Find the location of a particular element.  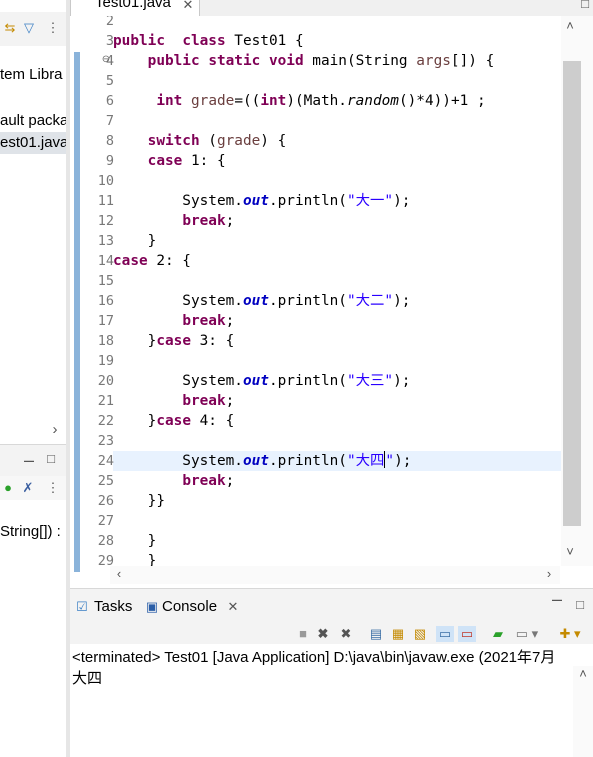

line-number: 17 is located at coordinates (105, 321).